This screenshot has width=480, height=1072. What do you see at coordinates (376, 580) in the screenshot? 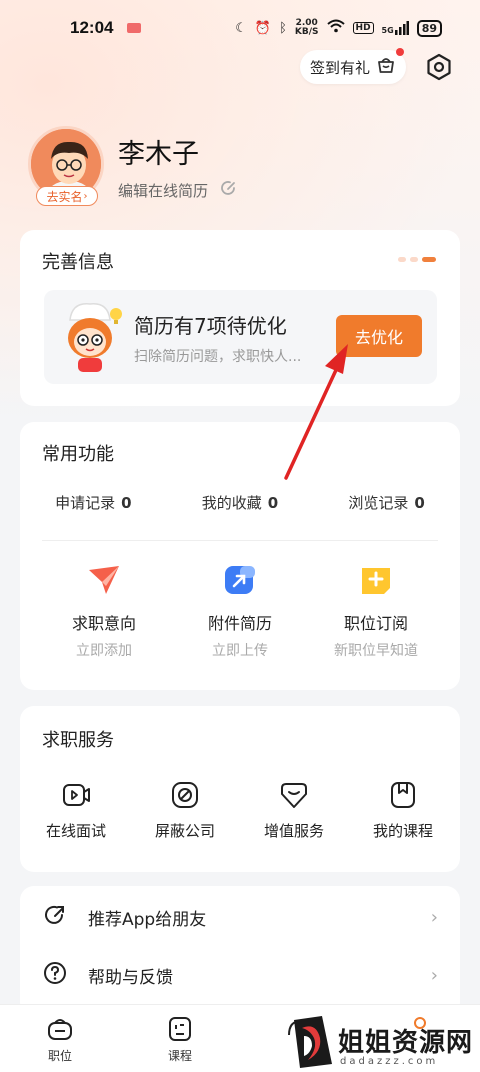
I see `subscribe-plus-icon` at bounding box center [376, 580].